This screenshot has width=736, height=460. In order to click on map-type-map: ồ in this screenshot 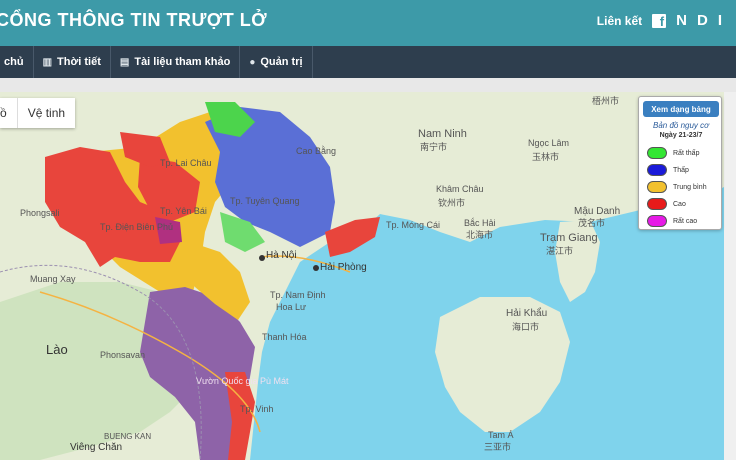, I will do `click(9, 113)`.